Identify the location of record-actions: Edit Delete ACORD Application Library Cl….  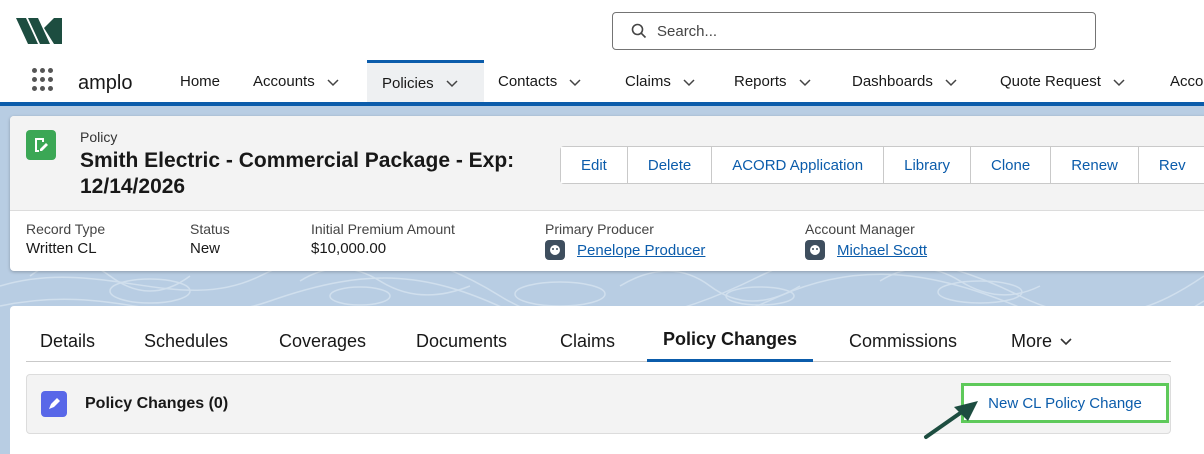
(882, 165).